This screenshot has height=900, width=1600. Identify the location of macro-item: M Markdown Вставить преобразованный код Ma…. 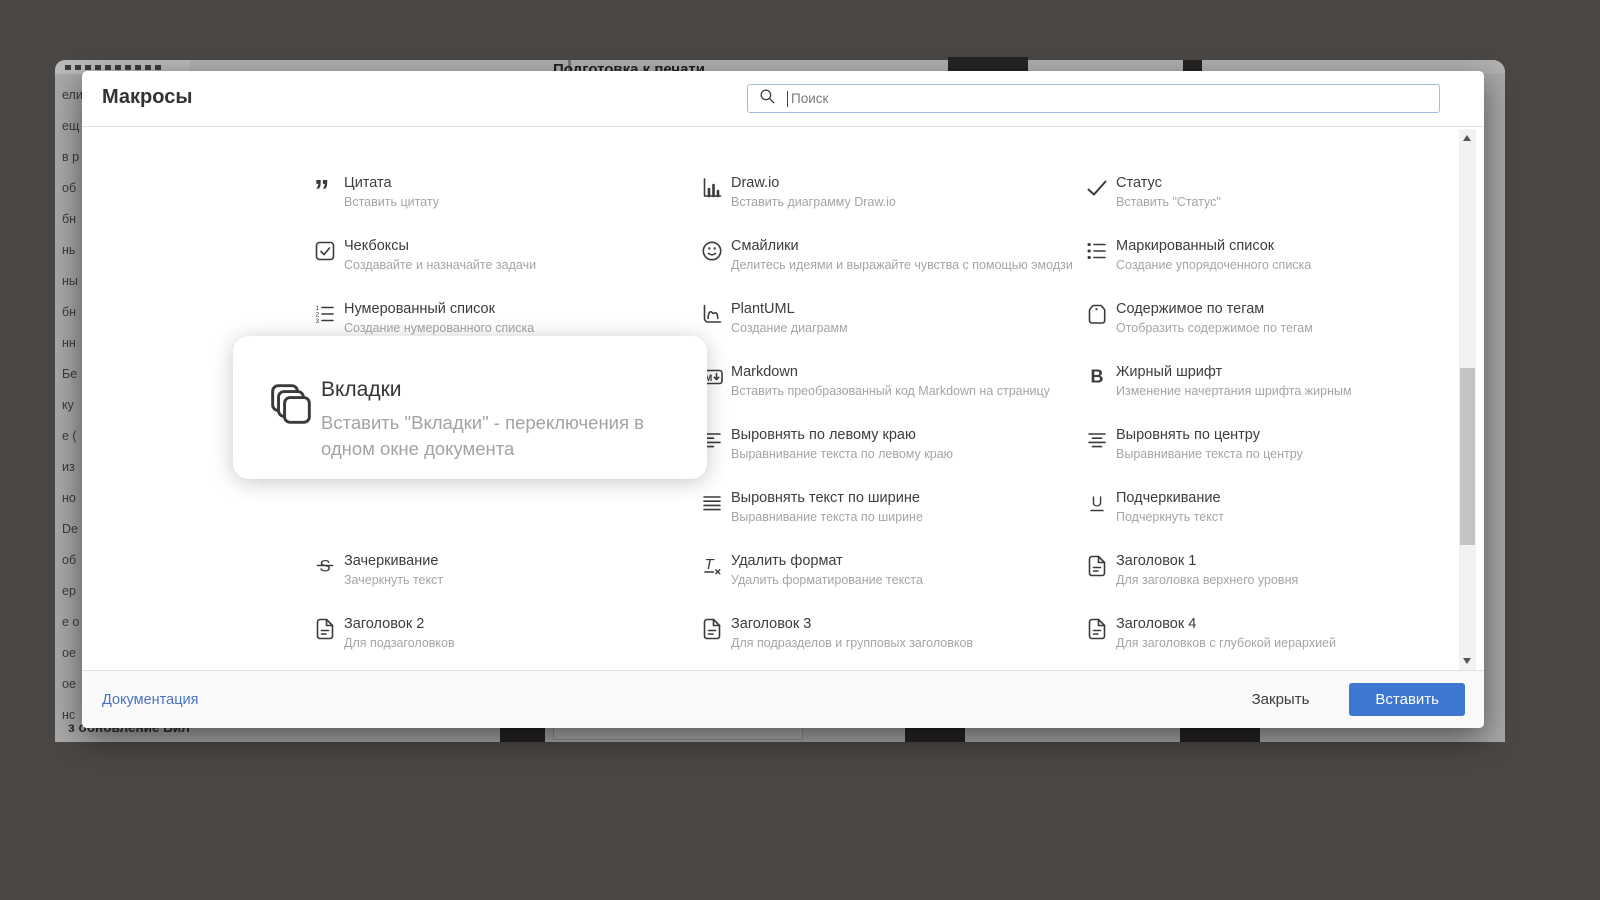
(875, 381).